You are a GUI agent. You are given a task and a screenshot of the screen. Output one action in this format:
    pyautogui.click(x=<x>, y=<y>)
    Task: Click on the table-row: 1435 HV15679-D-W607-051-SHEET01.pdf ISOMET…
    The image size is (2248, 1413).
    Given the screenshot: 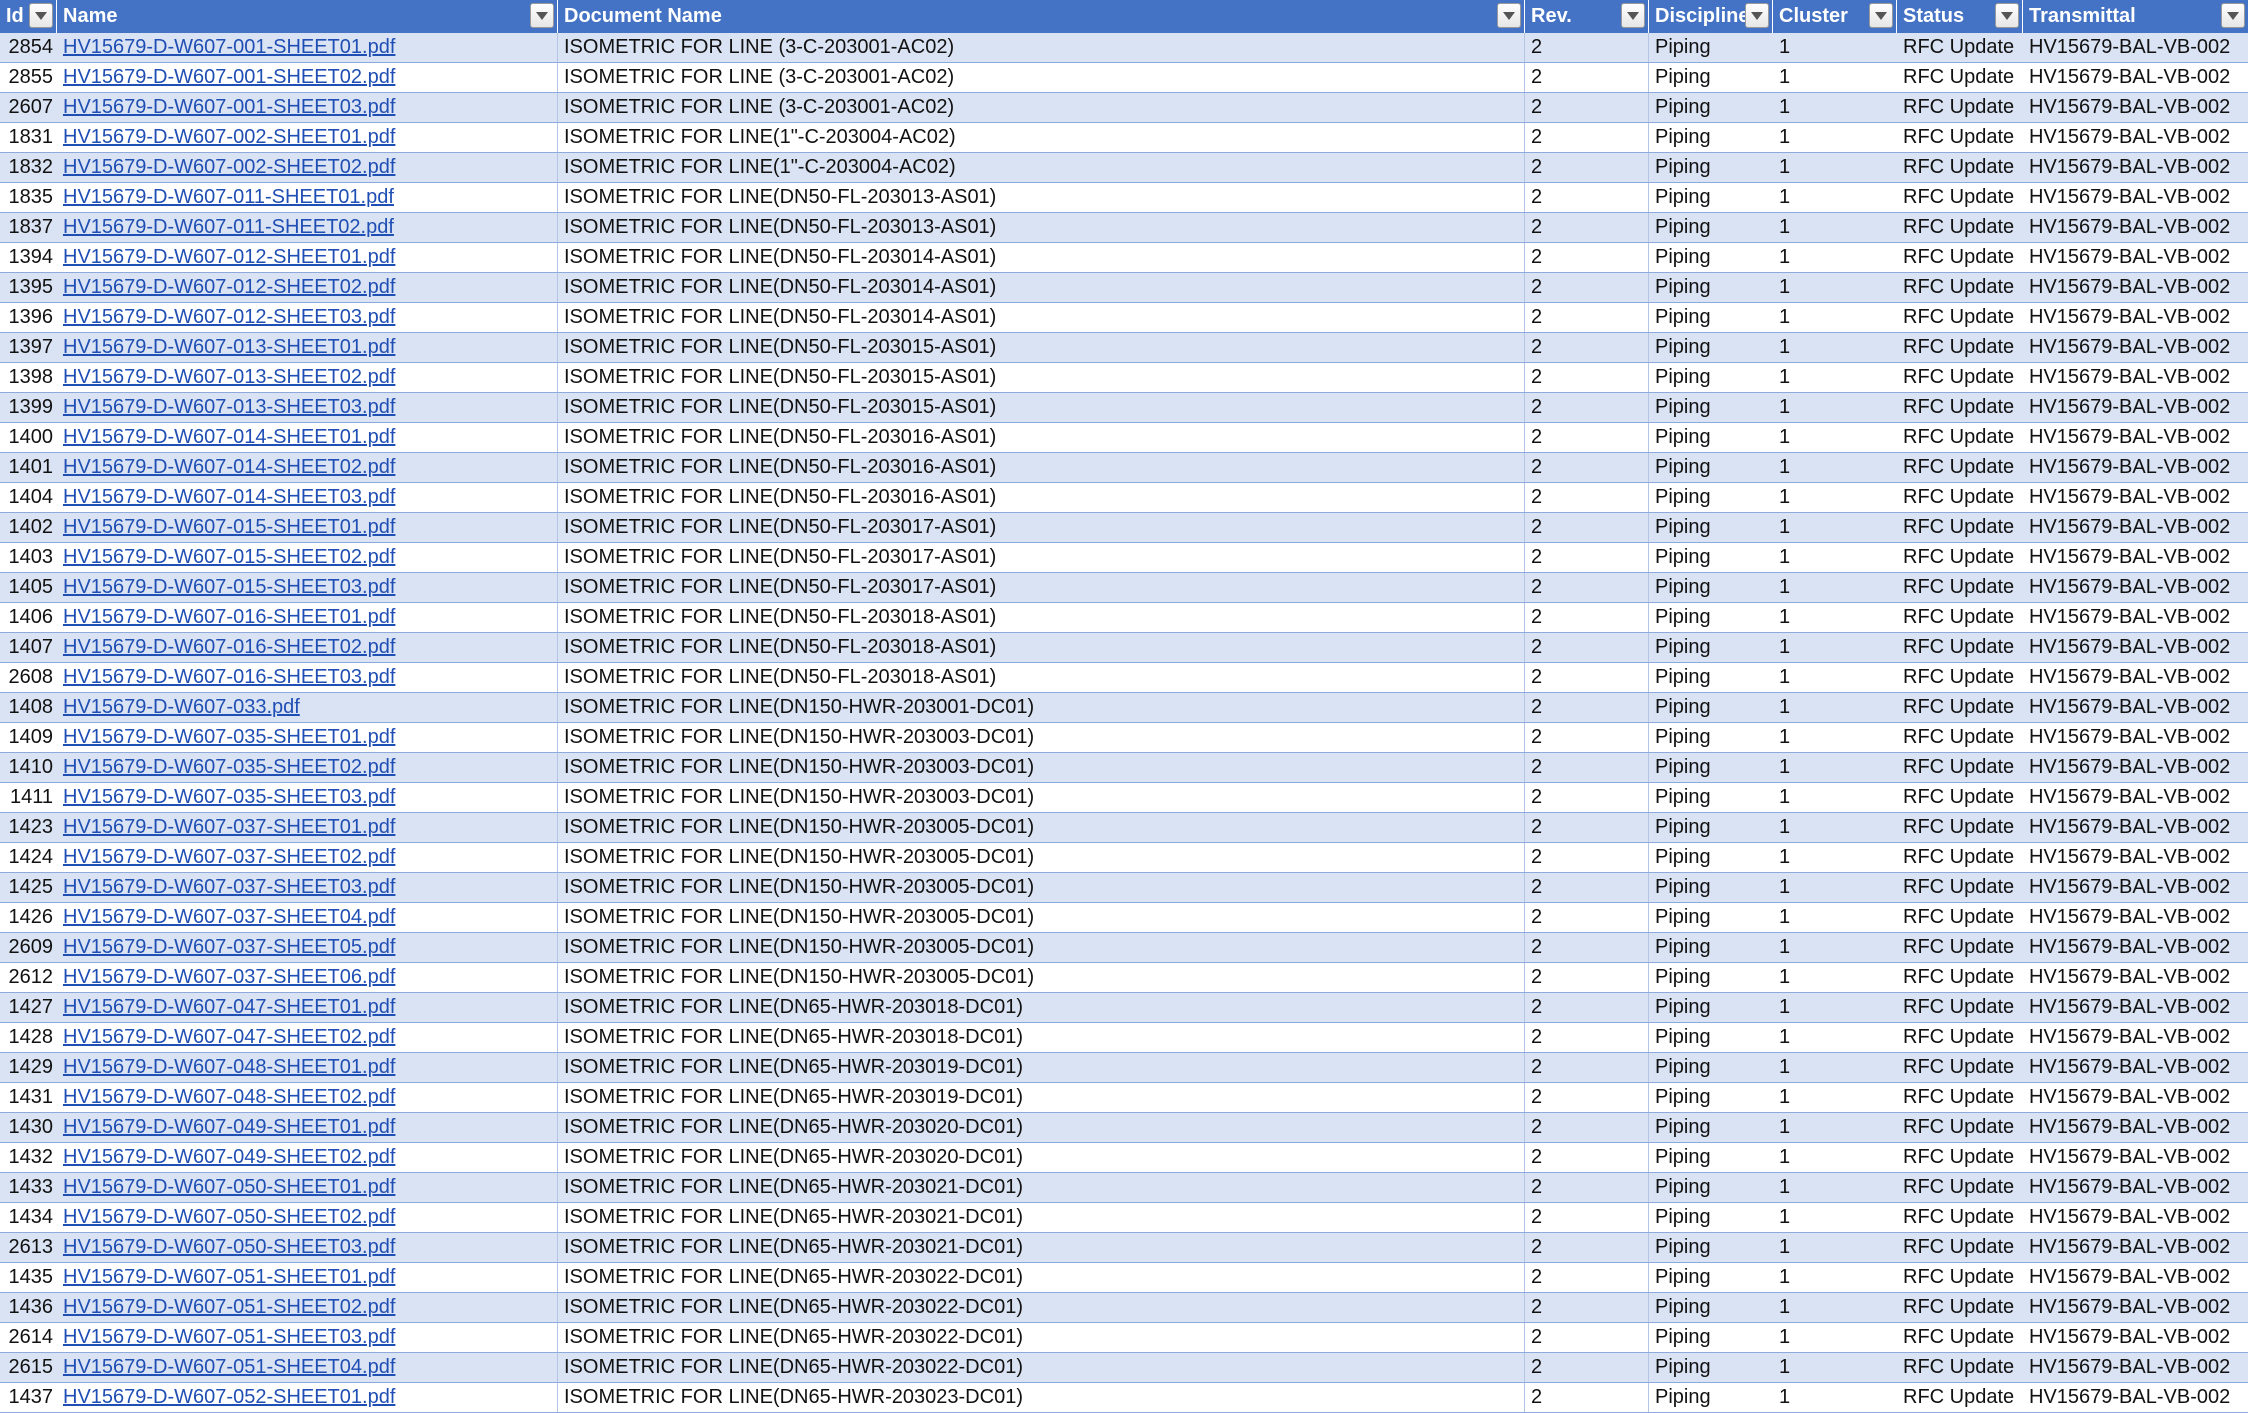 What is the action you would take?
    pyautogui.click(x=1124, y=1278)
    